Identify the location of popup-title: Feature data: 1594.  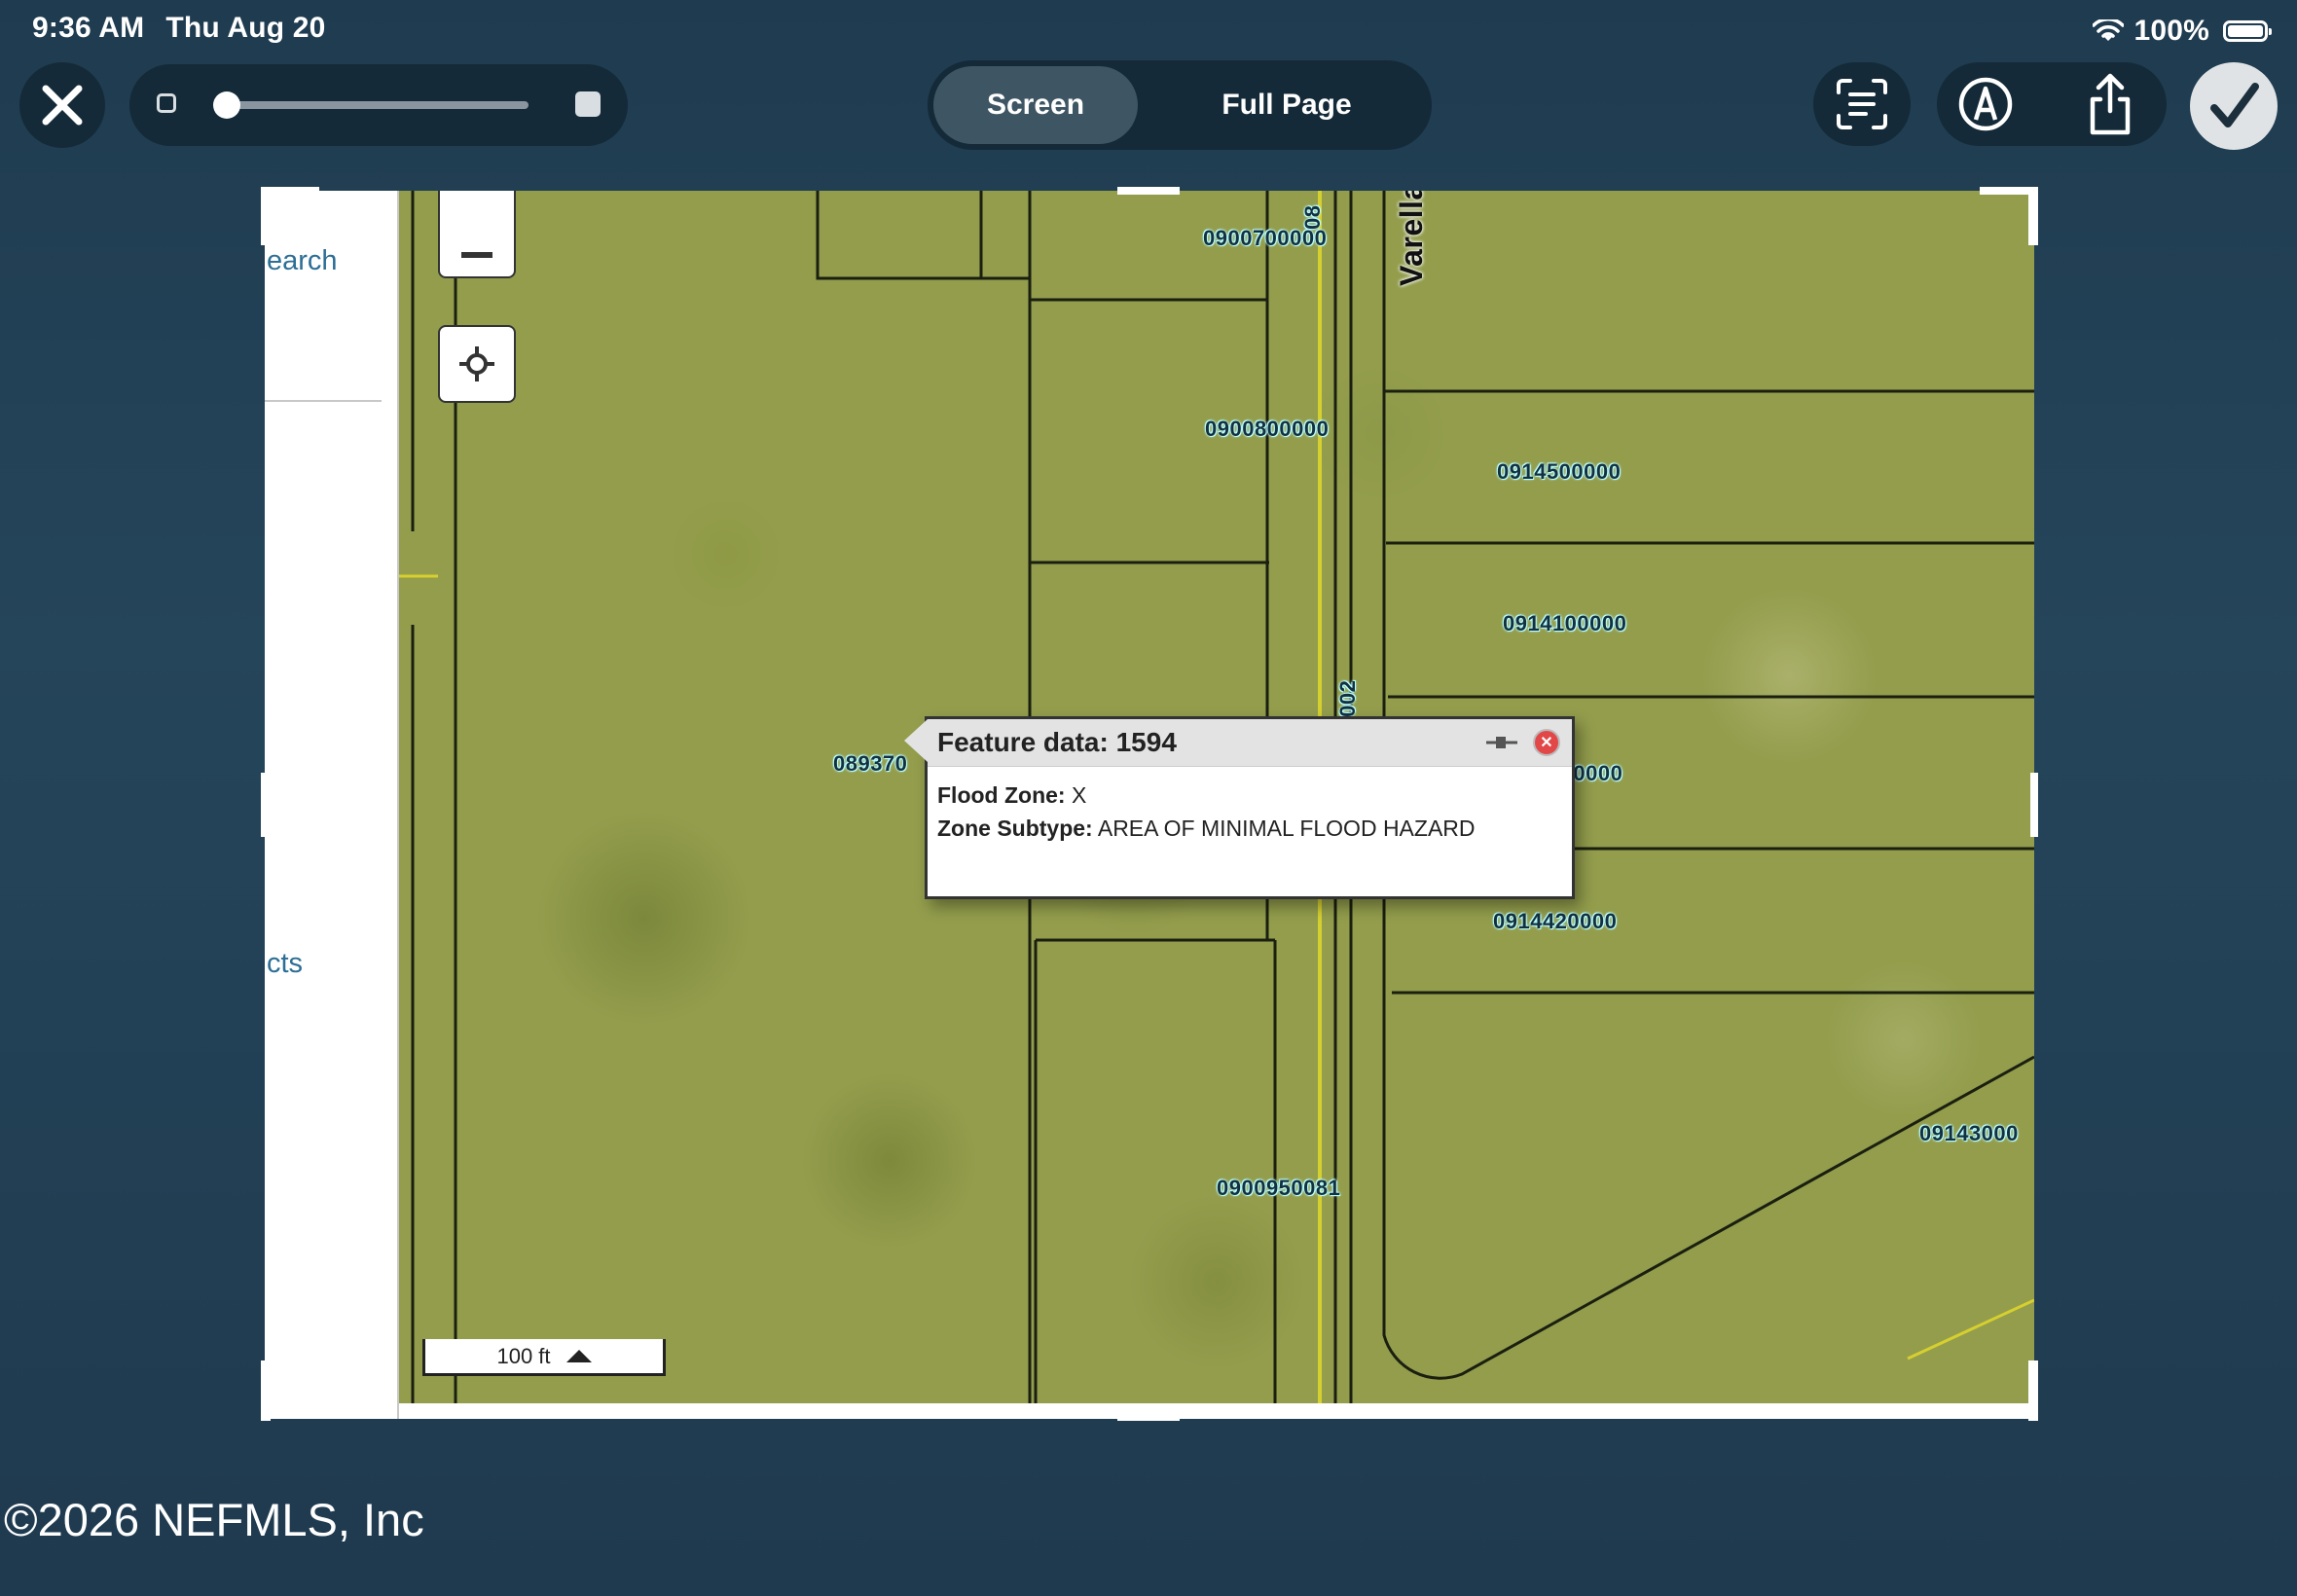
(1057, 742).